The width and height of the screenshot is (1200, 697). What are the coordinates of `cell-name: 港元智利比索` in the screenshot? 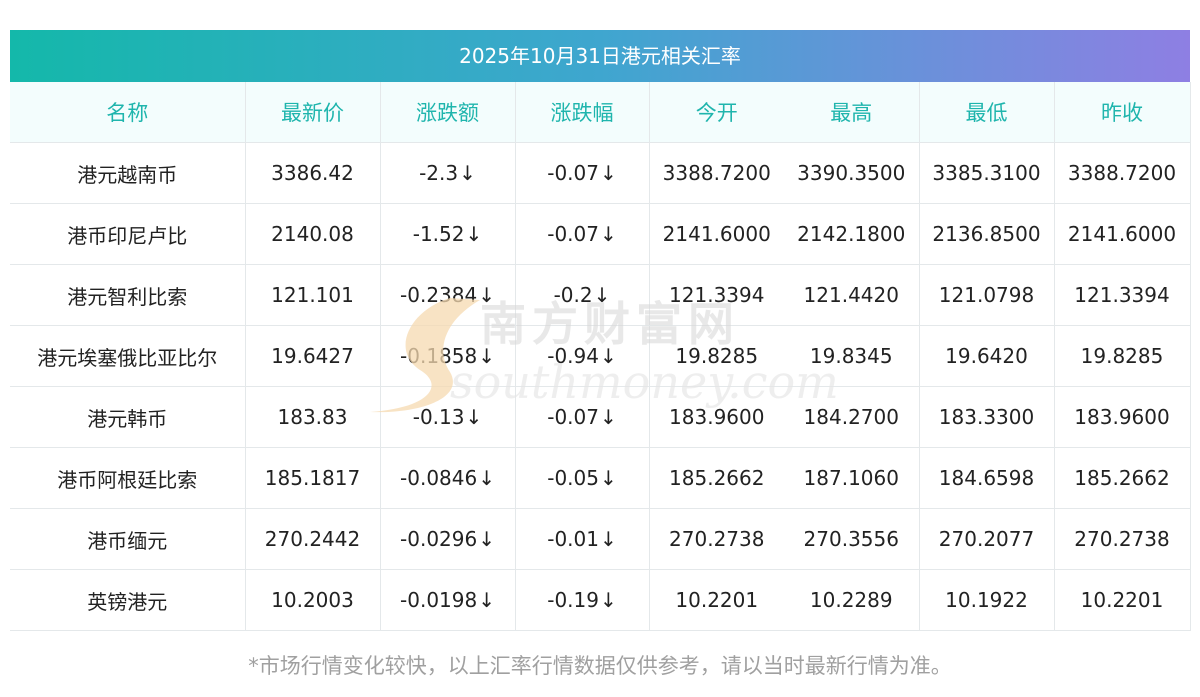 It's located at (128, 295).